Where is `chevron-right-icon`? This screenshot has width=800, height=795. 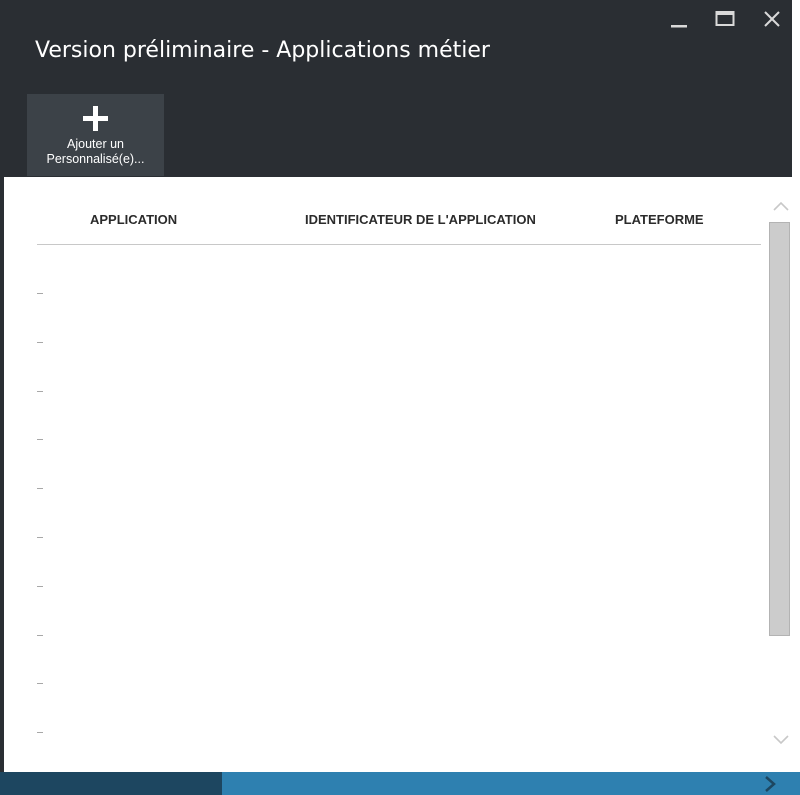 chevron-right-icon is located at coordinates (770, 784).